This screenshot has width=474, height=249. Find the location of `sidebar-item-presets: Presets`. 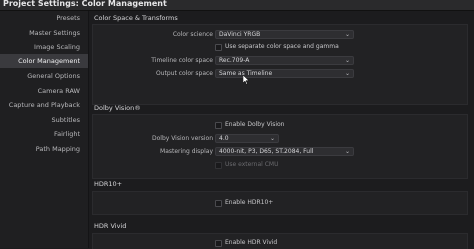

sidebar-item-presets: Presets is located at coordinates (68, 18).